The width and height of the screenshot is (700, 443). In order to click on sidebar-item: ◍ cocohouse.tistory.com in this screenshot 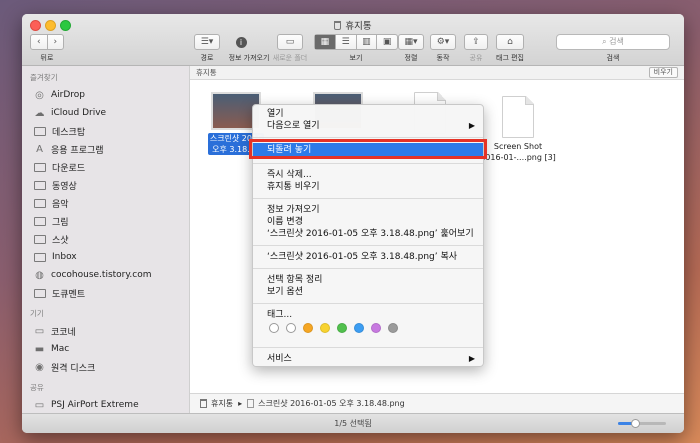, I will do `click(105, 275)`.